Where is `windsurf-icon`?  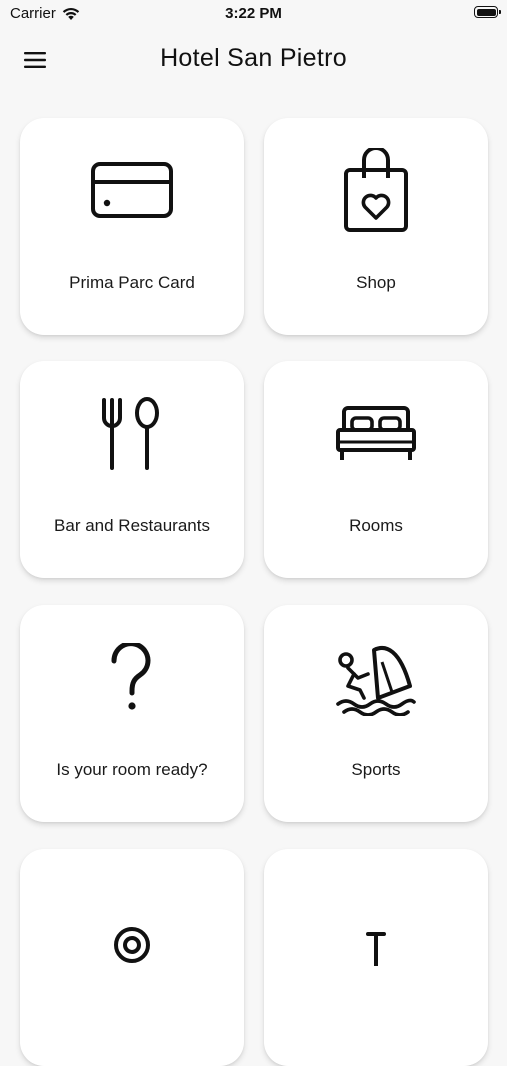 windsurf-icon is located at coordinates (376, 680).